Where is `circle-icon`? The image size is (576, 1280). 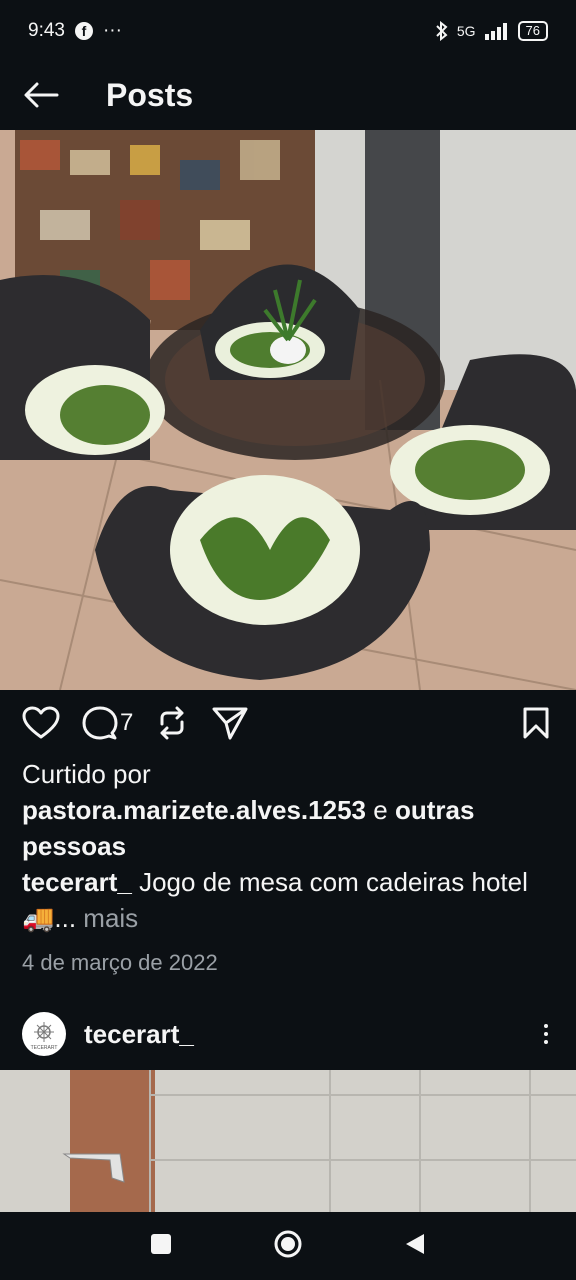 circle-icon is located at coordinates (288, 1243).